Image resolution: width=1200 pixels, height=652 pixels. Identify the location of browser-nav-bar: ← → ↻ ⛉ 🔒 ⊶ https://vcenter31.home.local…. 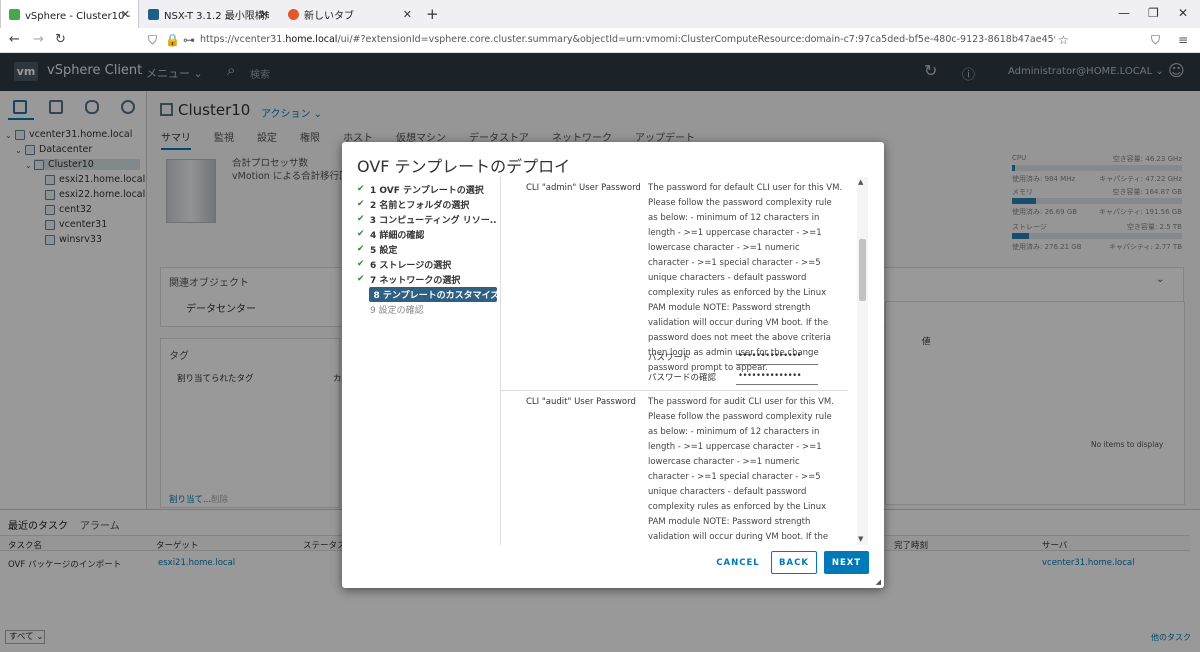
(600, 40).